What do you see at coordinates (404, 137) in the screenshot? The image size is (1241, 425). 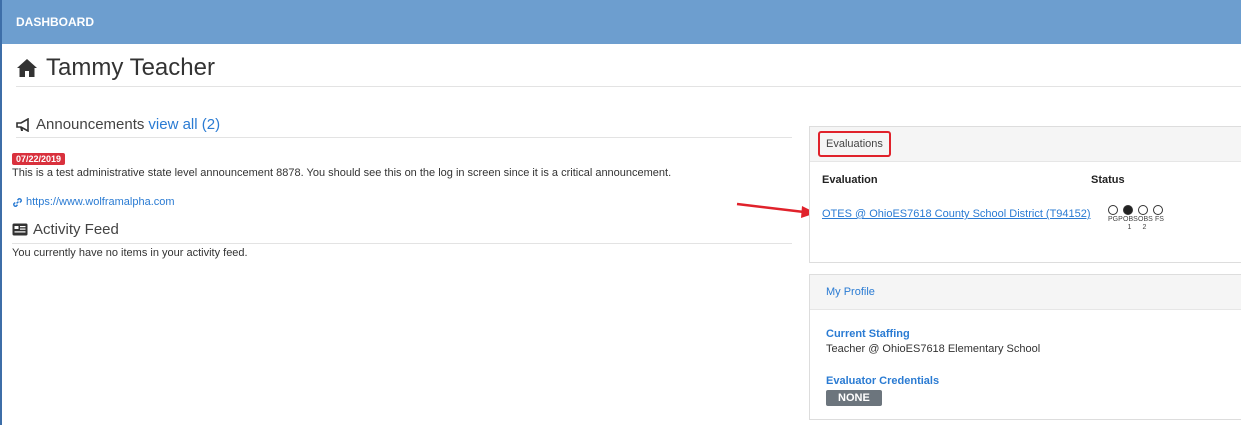 I see `announcements-divider` at bounding box center [404, 137].